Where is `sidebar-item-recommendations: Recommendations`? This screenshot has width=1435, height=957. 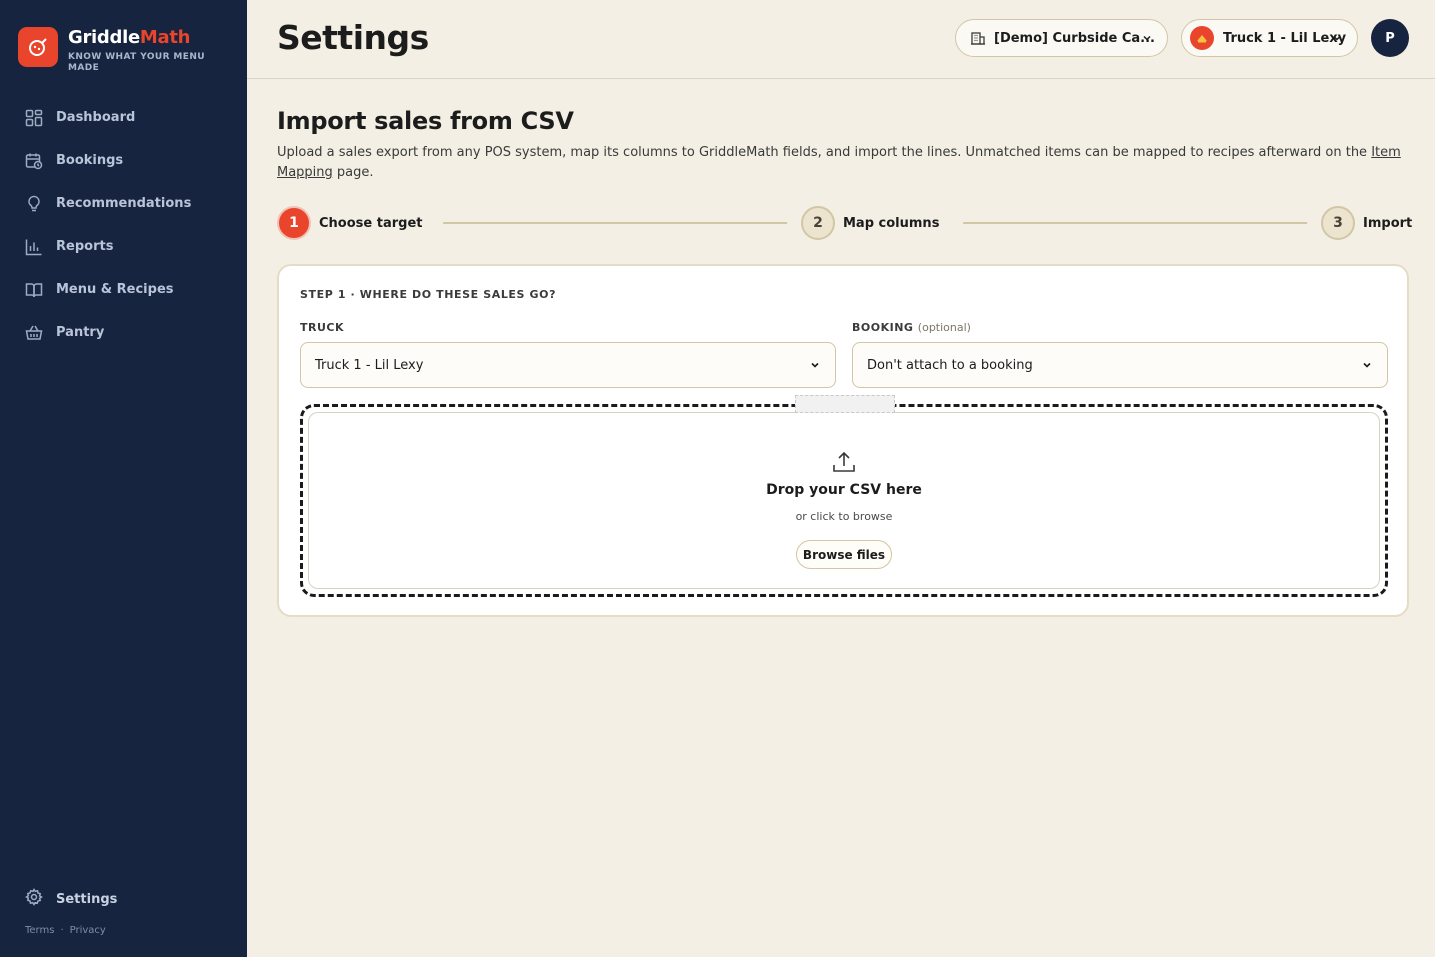 sidebar-item-recommendations: Recommendations is located at coordinates (123, 203).